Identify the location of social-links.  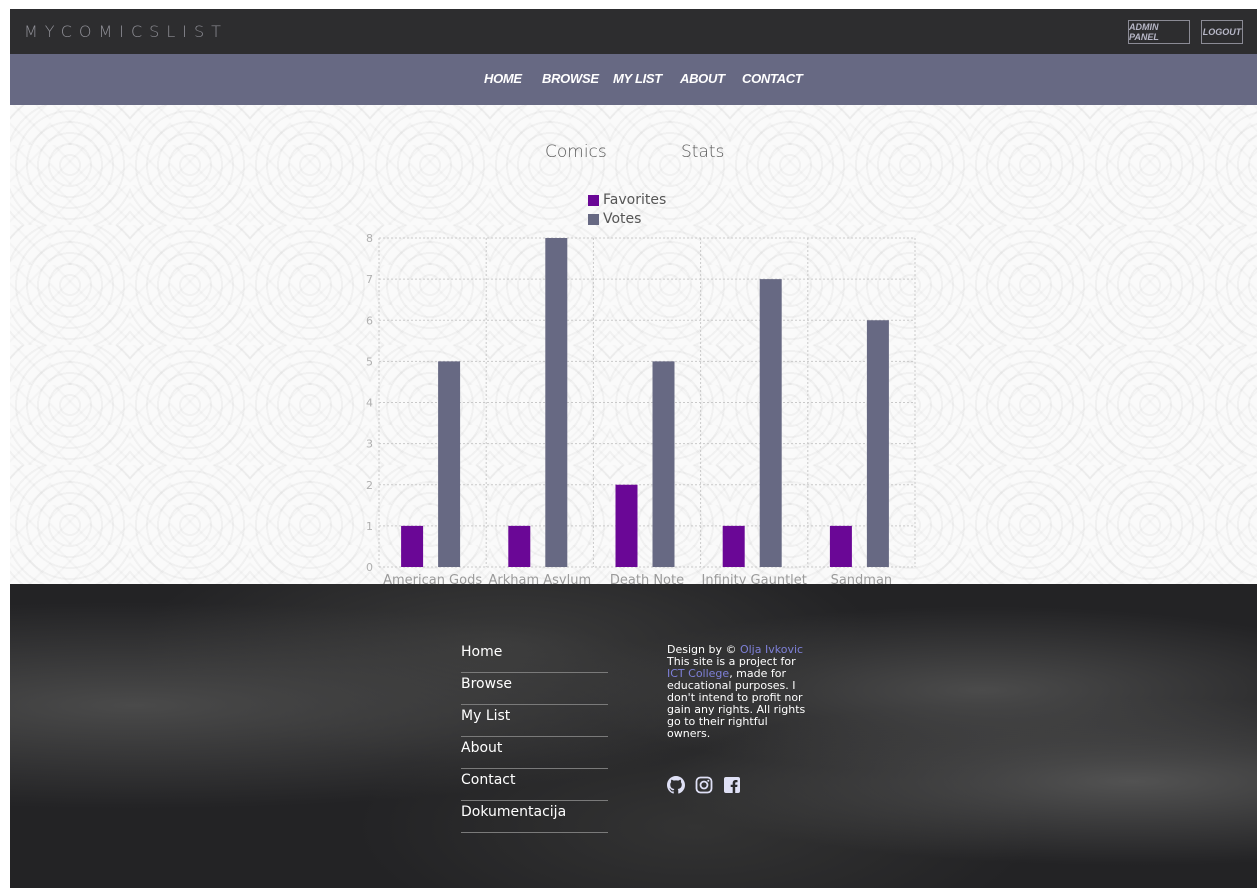
(704, 785).